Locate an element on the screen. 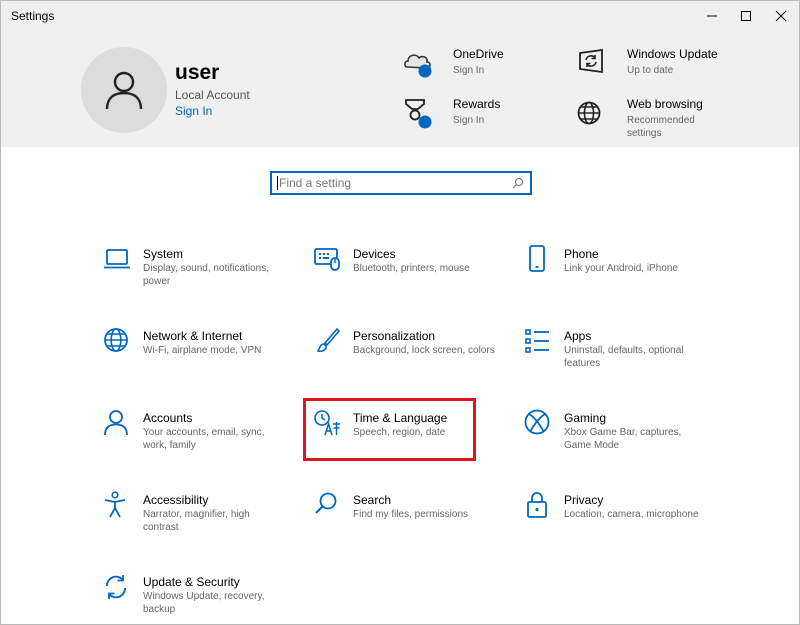  maximize-icon is located at coordinates (746, 16).